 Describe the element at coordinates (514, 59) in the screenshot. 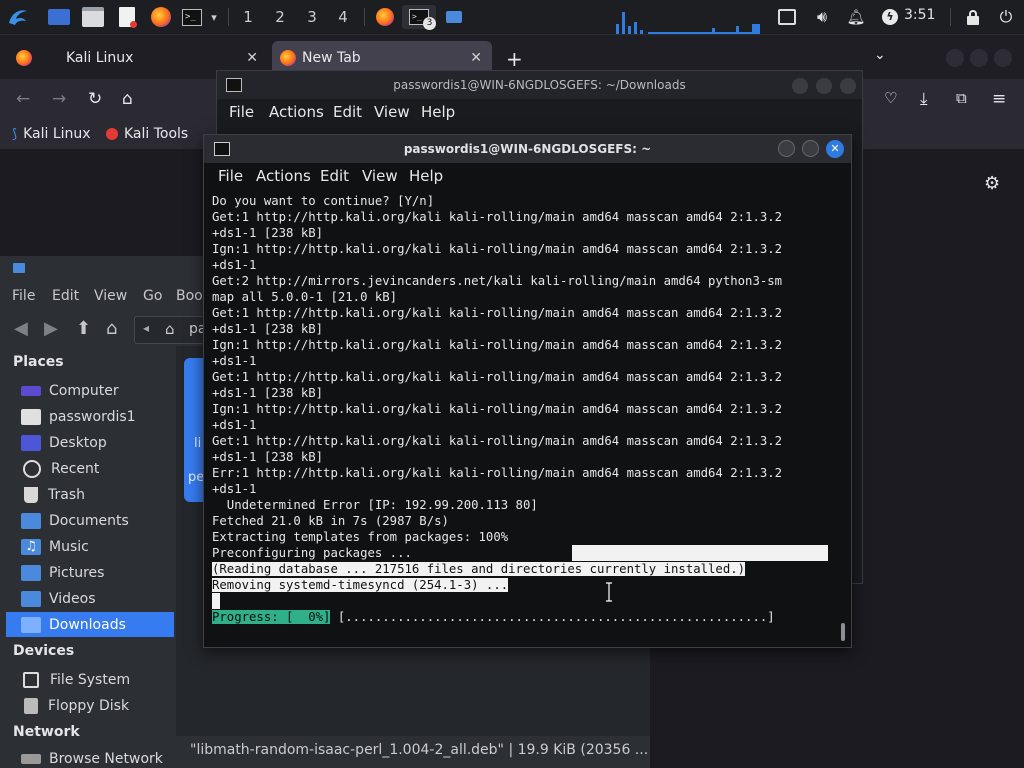

I see `new-tab-button: +` at that location.